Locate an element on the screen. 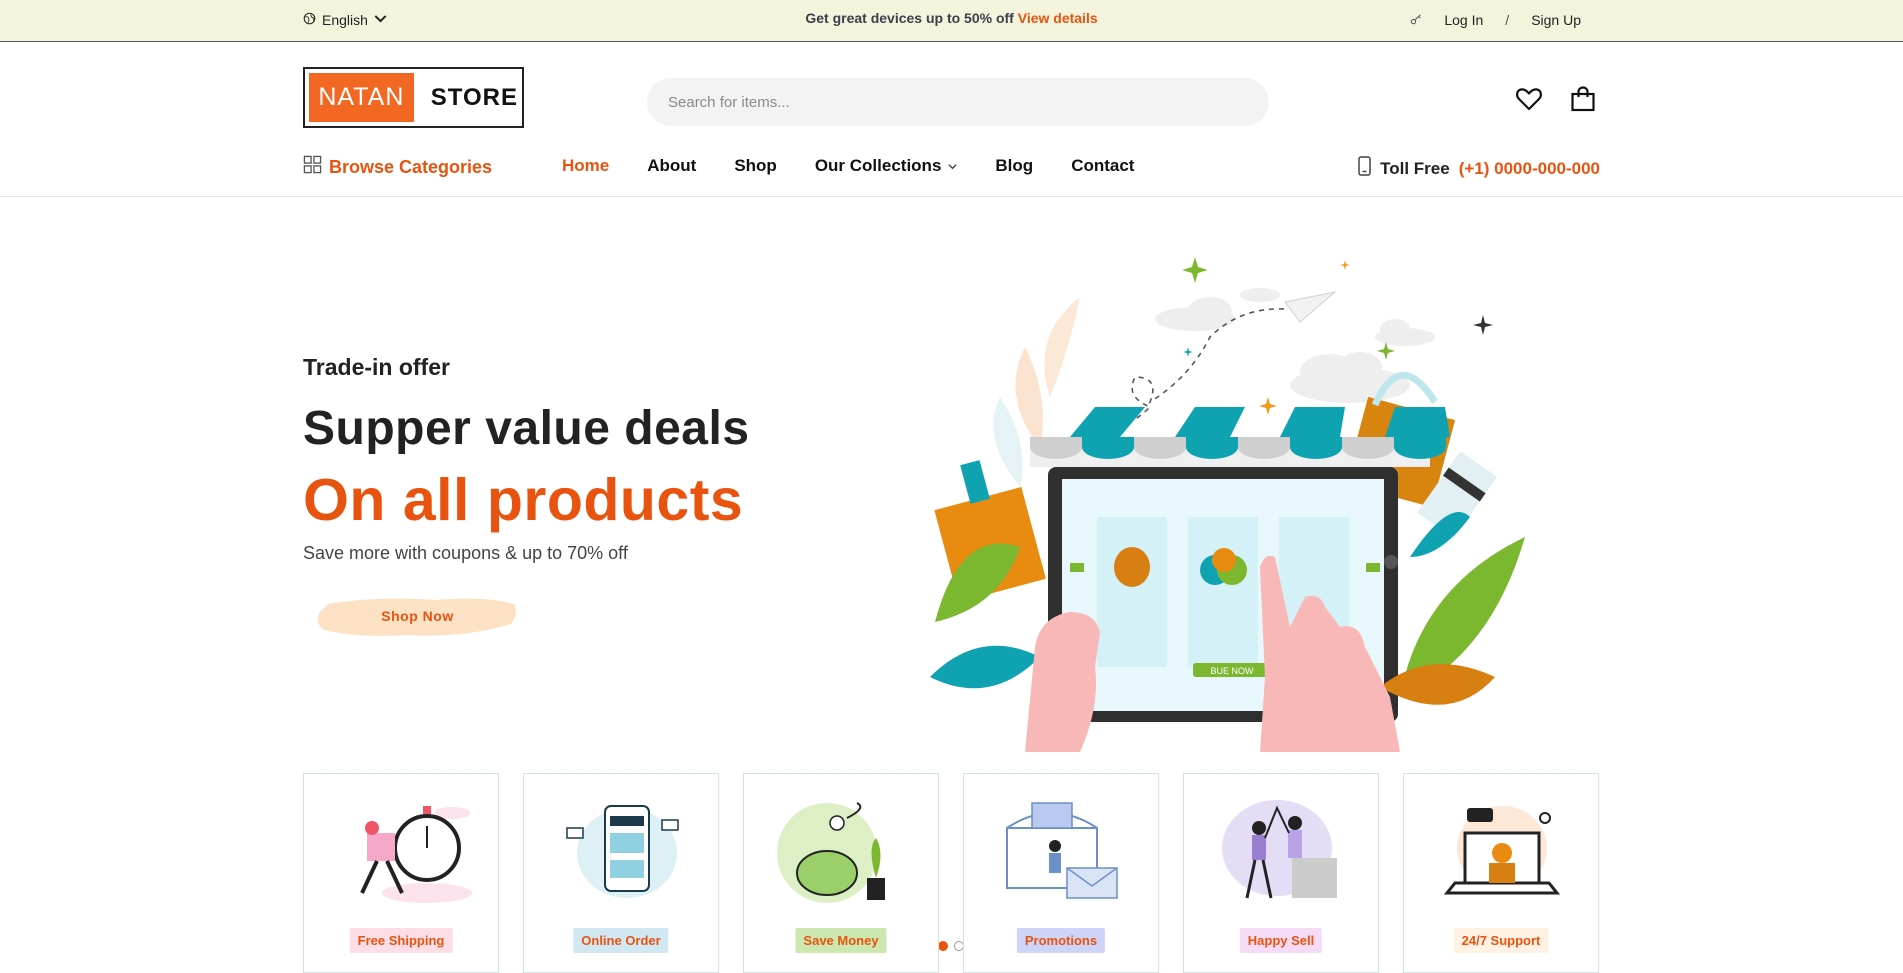 This screenshot has height=973, width=1903. feature-card: Online Order is located at coordinates (621, 873).